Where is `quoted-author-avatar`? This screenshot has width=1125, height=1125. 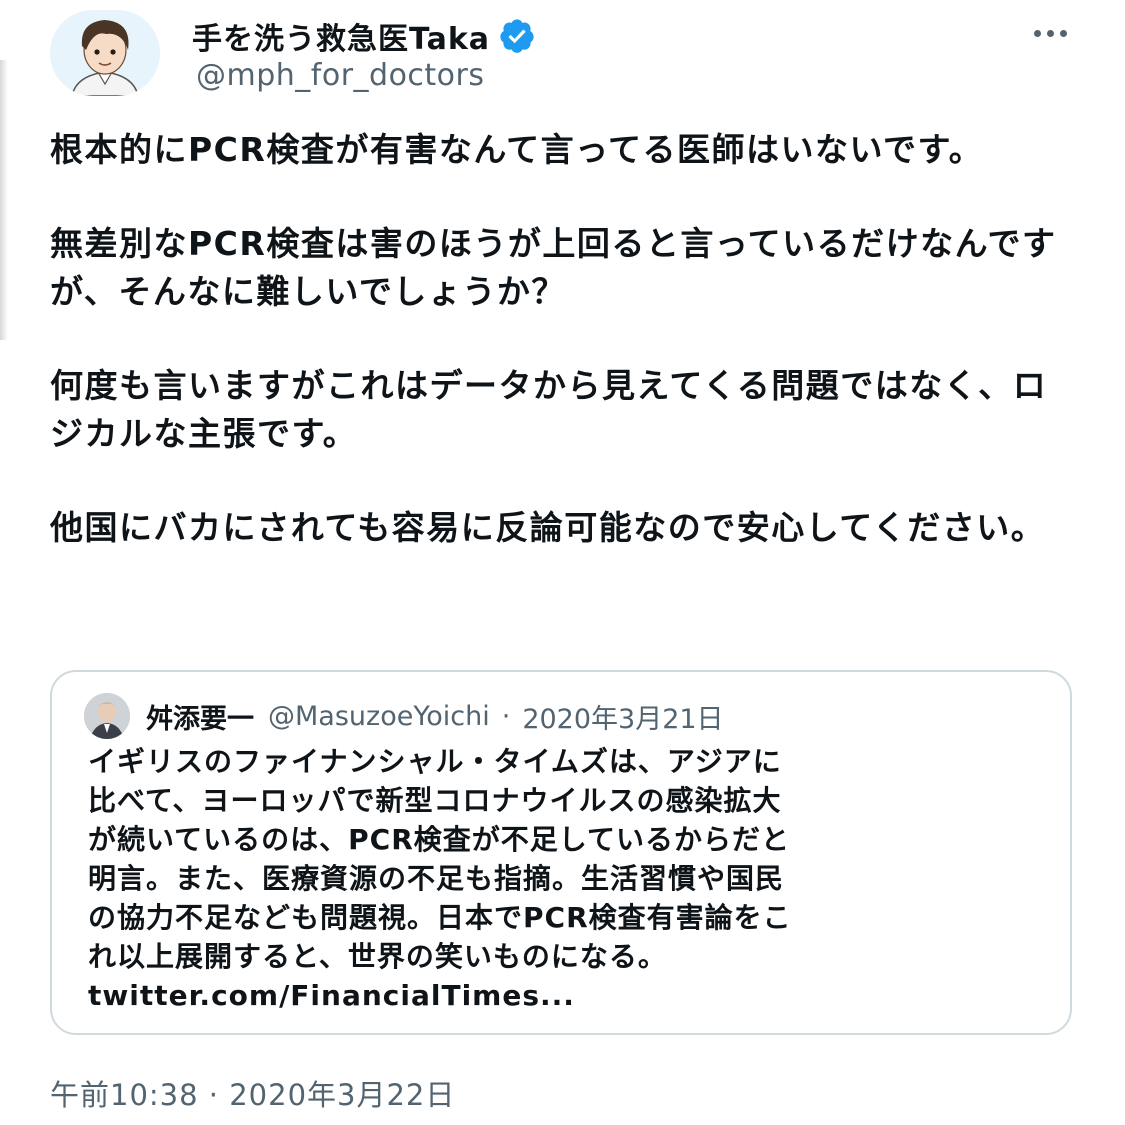 quoted-author-avatar is located at coordinates (107, 716).